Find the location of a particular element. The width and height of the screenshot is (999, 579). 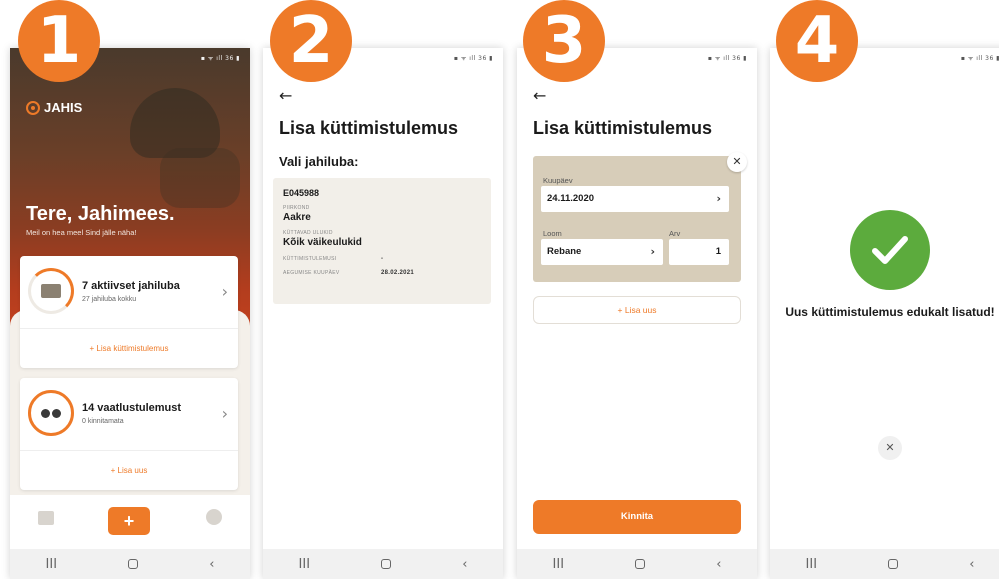

profile-icon is located at coordinates (214, 517).